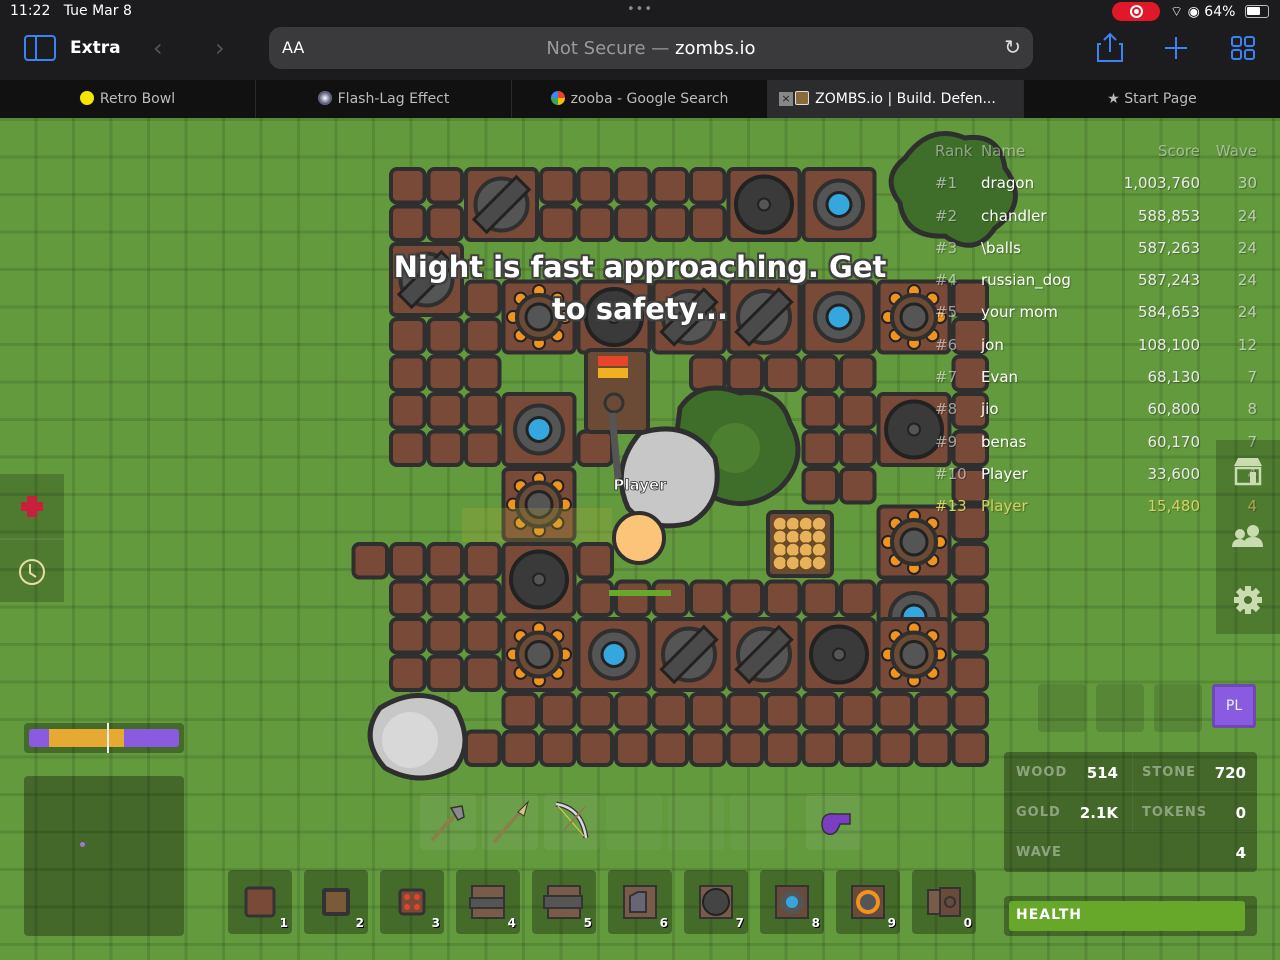 This screenshot has height=960, width=1280. What do you see at coordinates (1014, 215) in the screenshot?
I see `leaderboard-name: chandler` at bounding box center [1014, 215].